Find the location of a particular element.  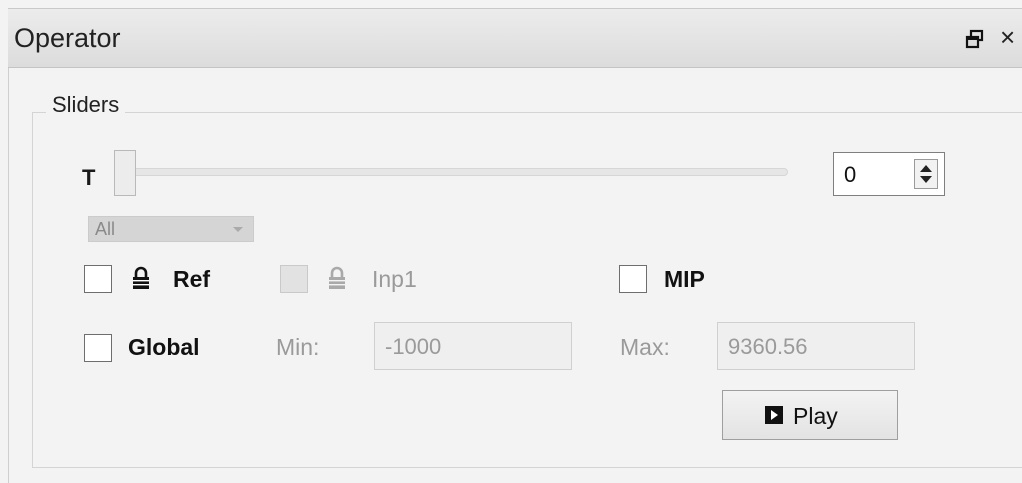

panel-title: Operator is located at coordinates (67, 38).